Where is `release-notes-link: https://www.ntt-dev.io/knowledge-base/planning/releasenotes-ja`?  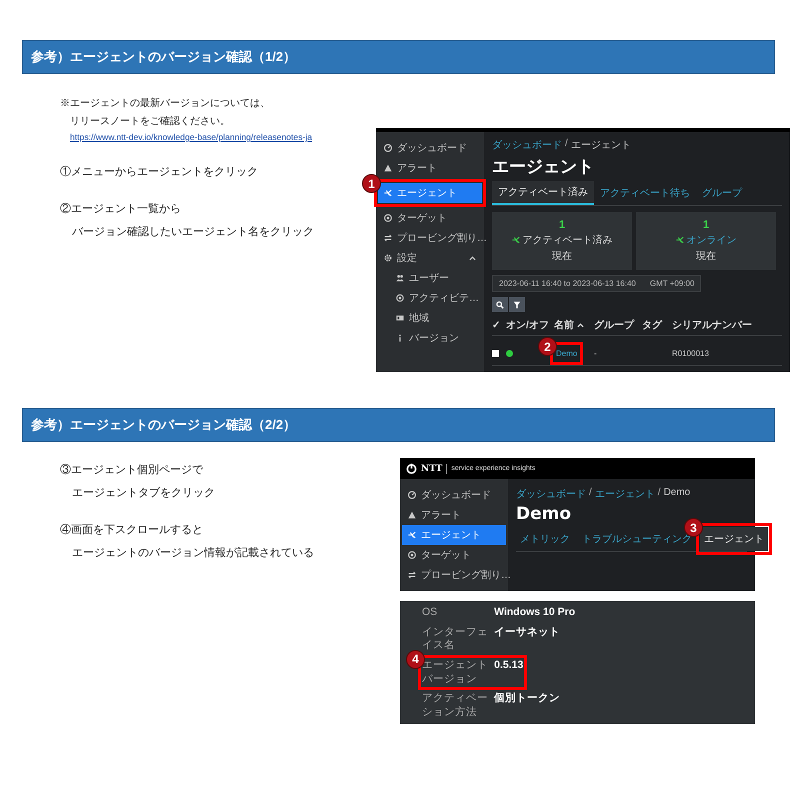
release-notes-link: https://www.ntt-dev.io/knowledge-base/planning/releasenotes-ja is located at coordinates (215, 137).